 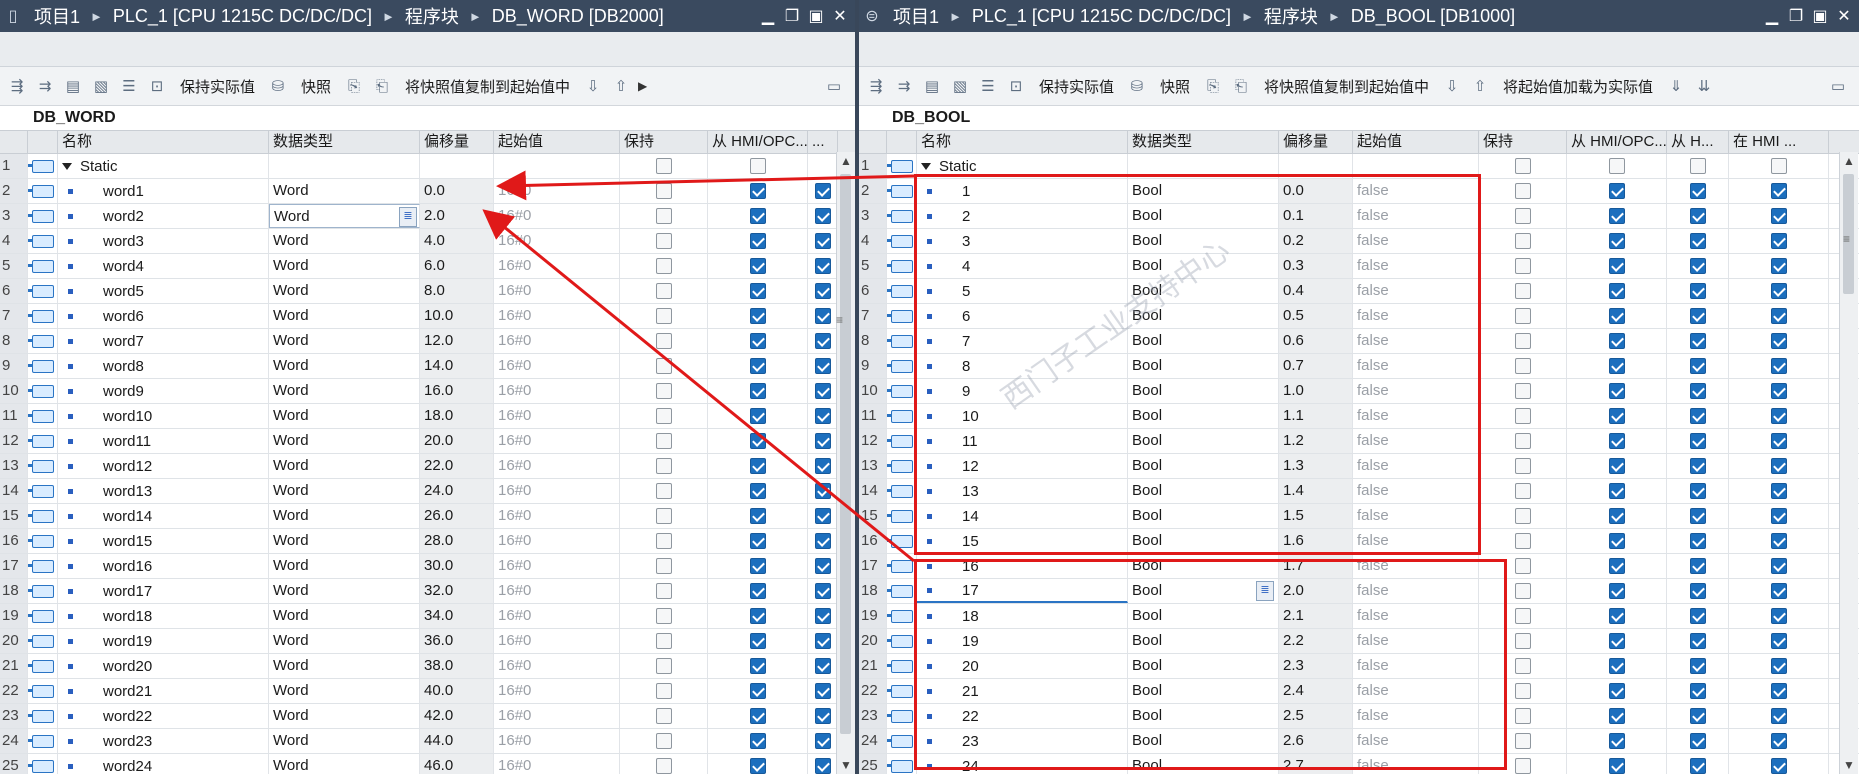 I want to click on float-icon: ▣, so click(x=1820, y=16).